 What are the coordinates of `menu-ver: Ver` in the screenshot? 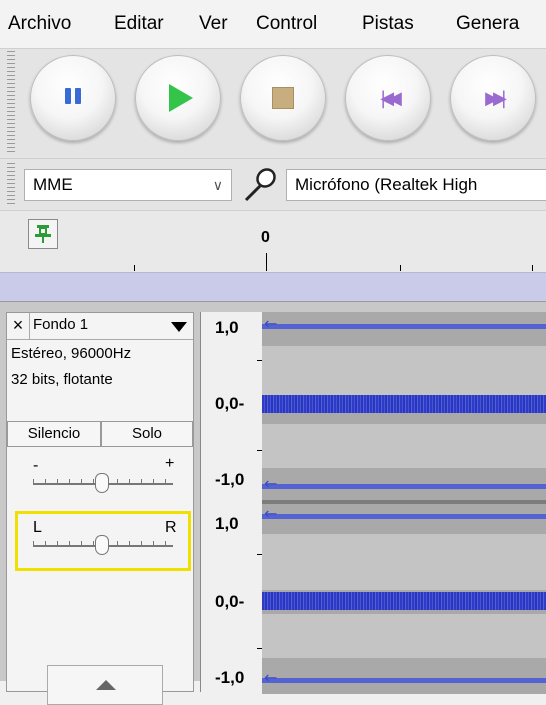 It's located at (213, 24).